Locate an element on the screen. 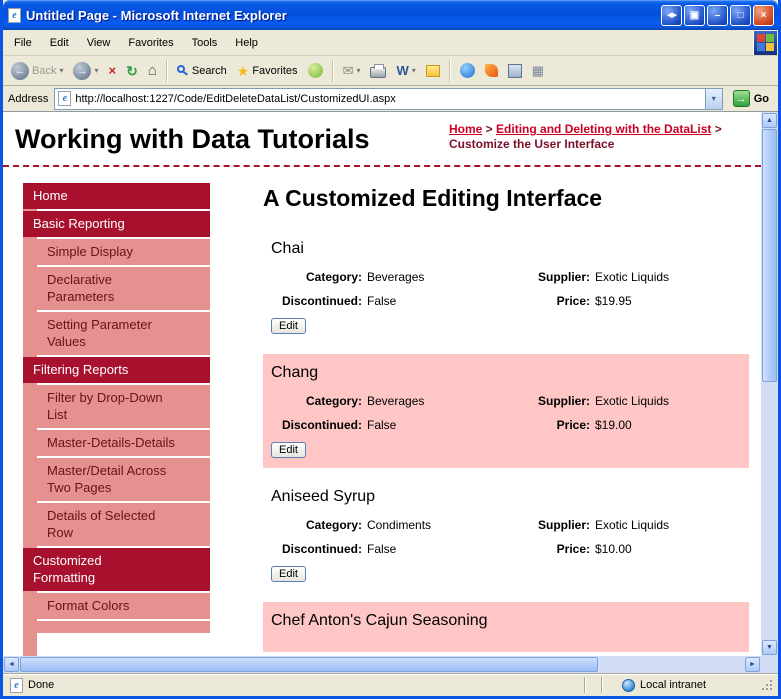  sidebar-item-simple-display: Simple Display is located at coordinates (123, 252).